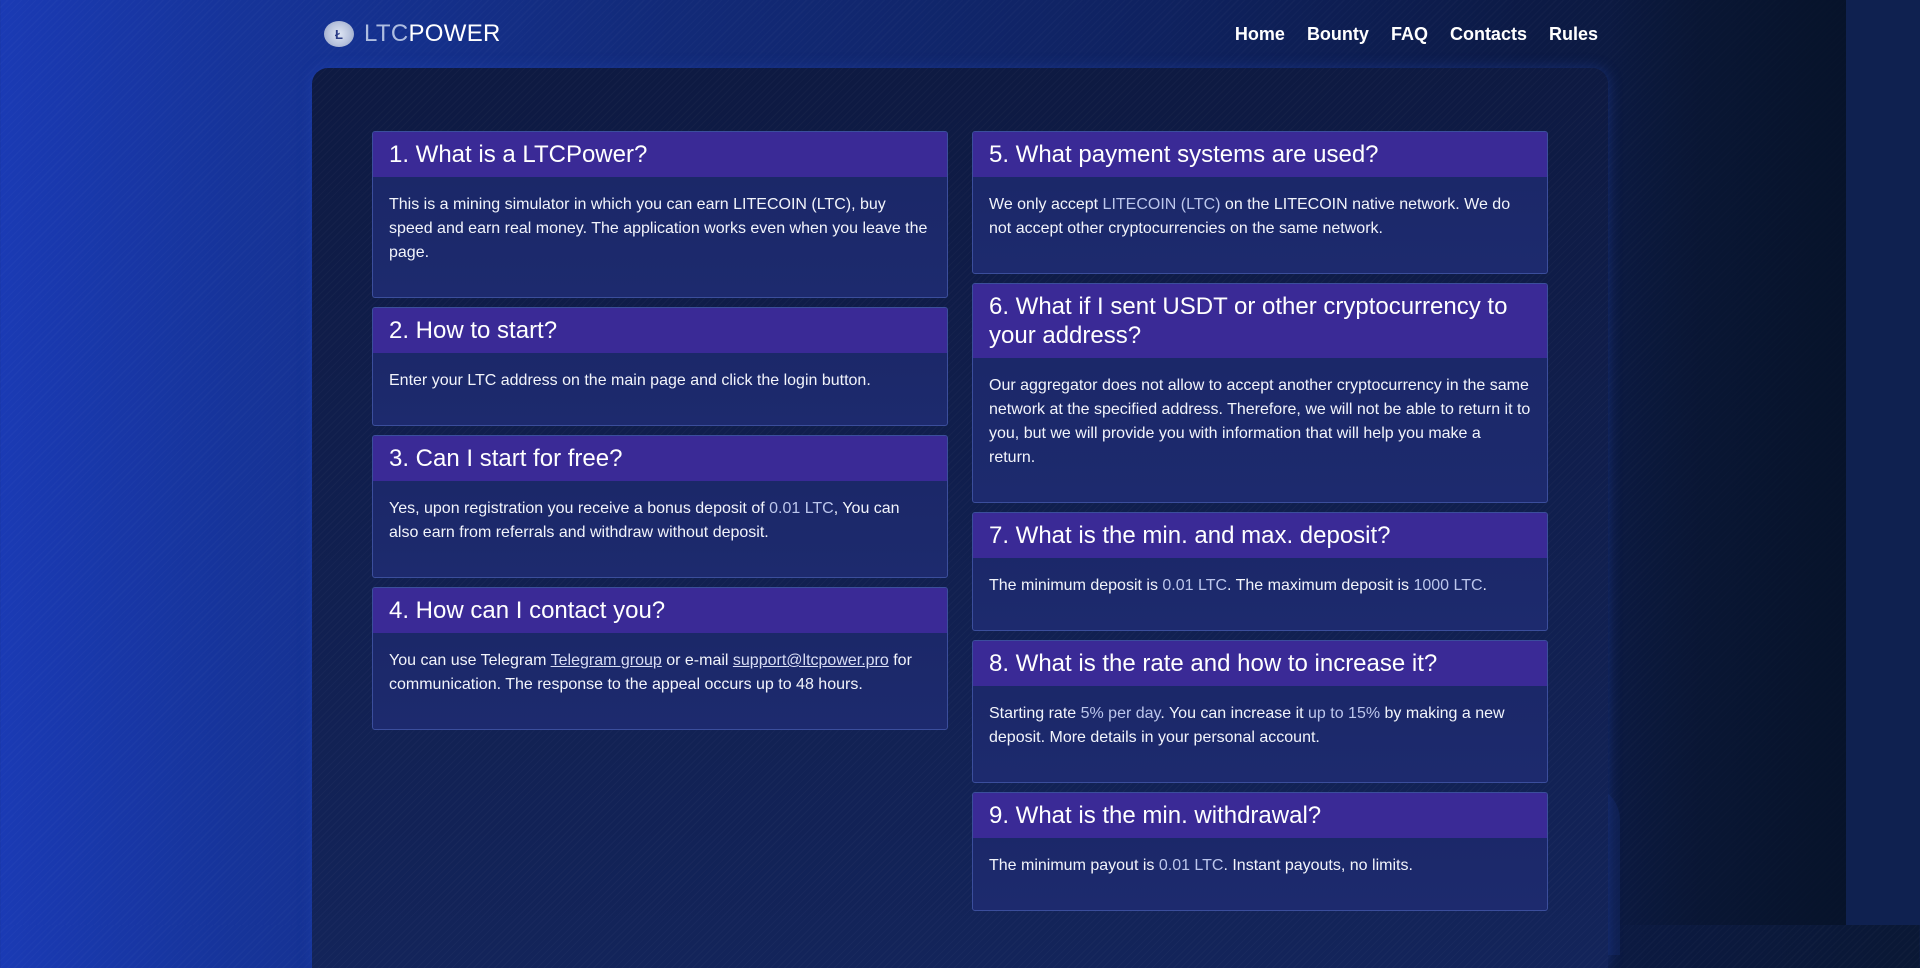 The width and height of the screenshot is (1920, 968). What do you see at coordinates (1234, 713) in the screenshot?
I see `text-segment: . You can increase it` at bounding box center [1234, 713].